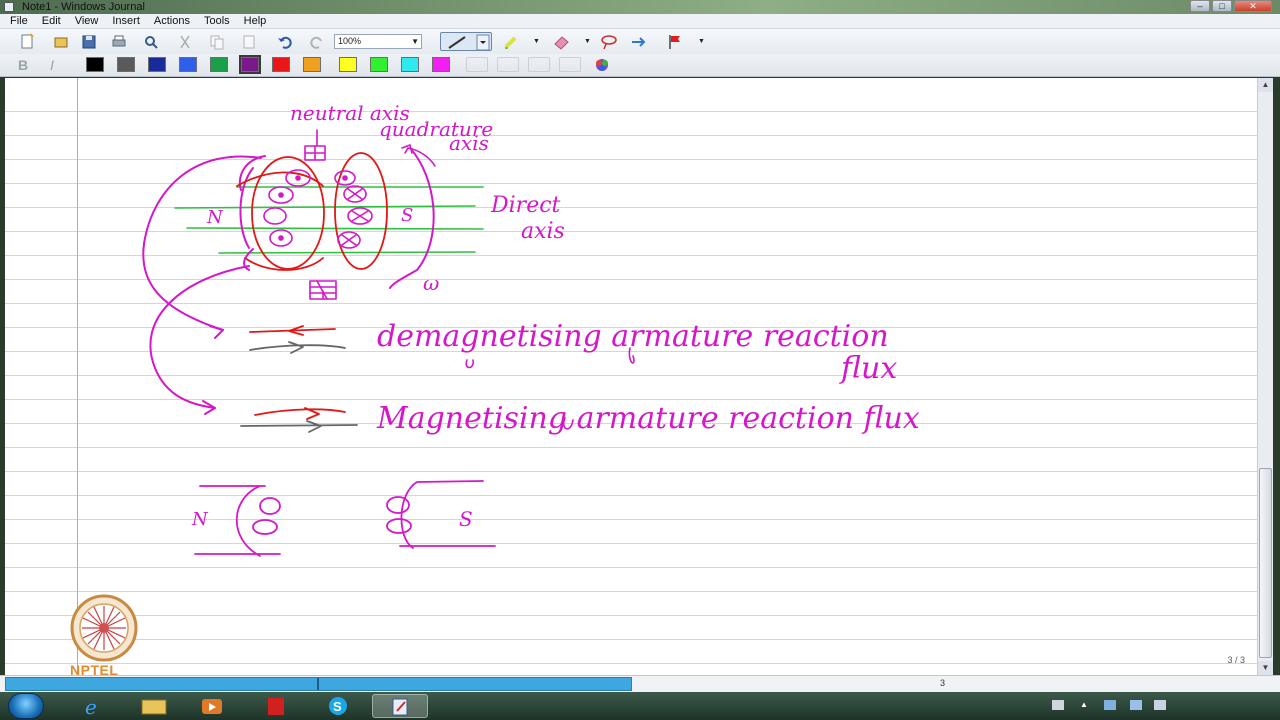 This screenshot has width=1280, height=720. I want to click on svg-text: S, so click(337, 706).